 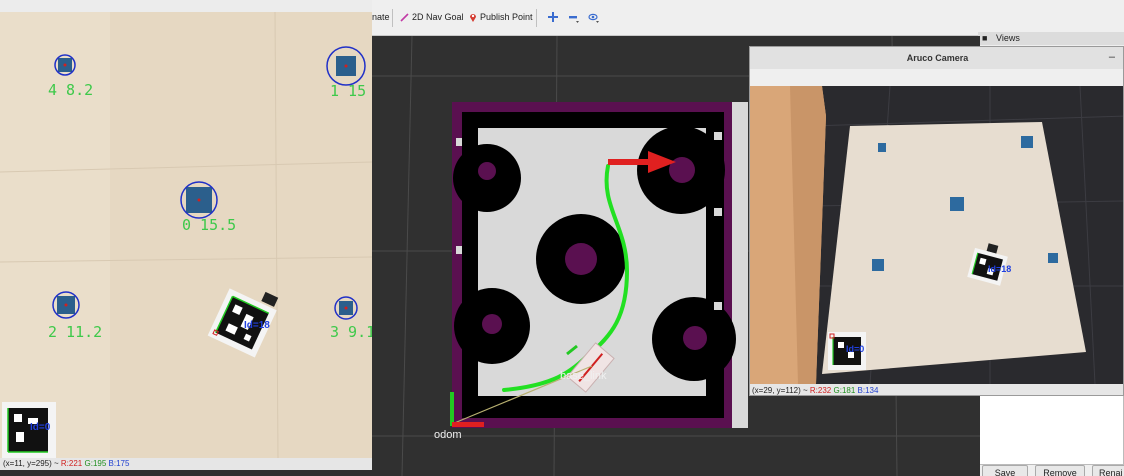 I want to click on tool-2d-nav-goal: 2D Nav Goal, so click(x=432, y=17).